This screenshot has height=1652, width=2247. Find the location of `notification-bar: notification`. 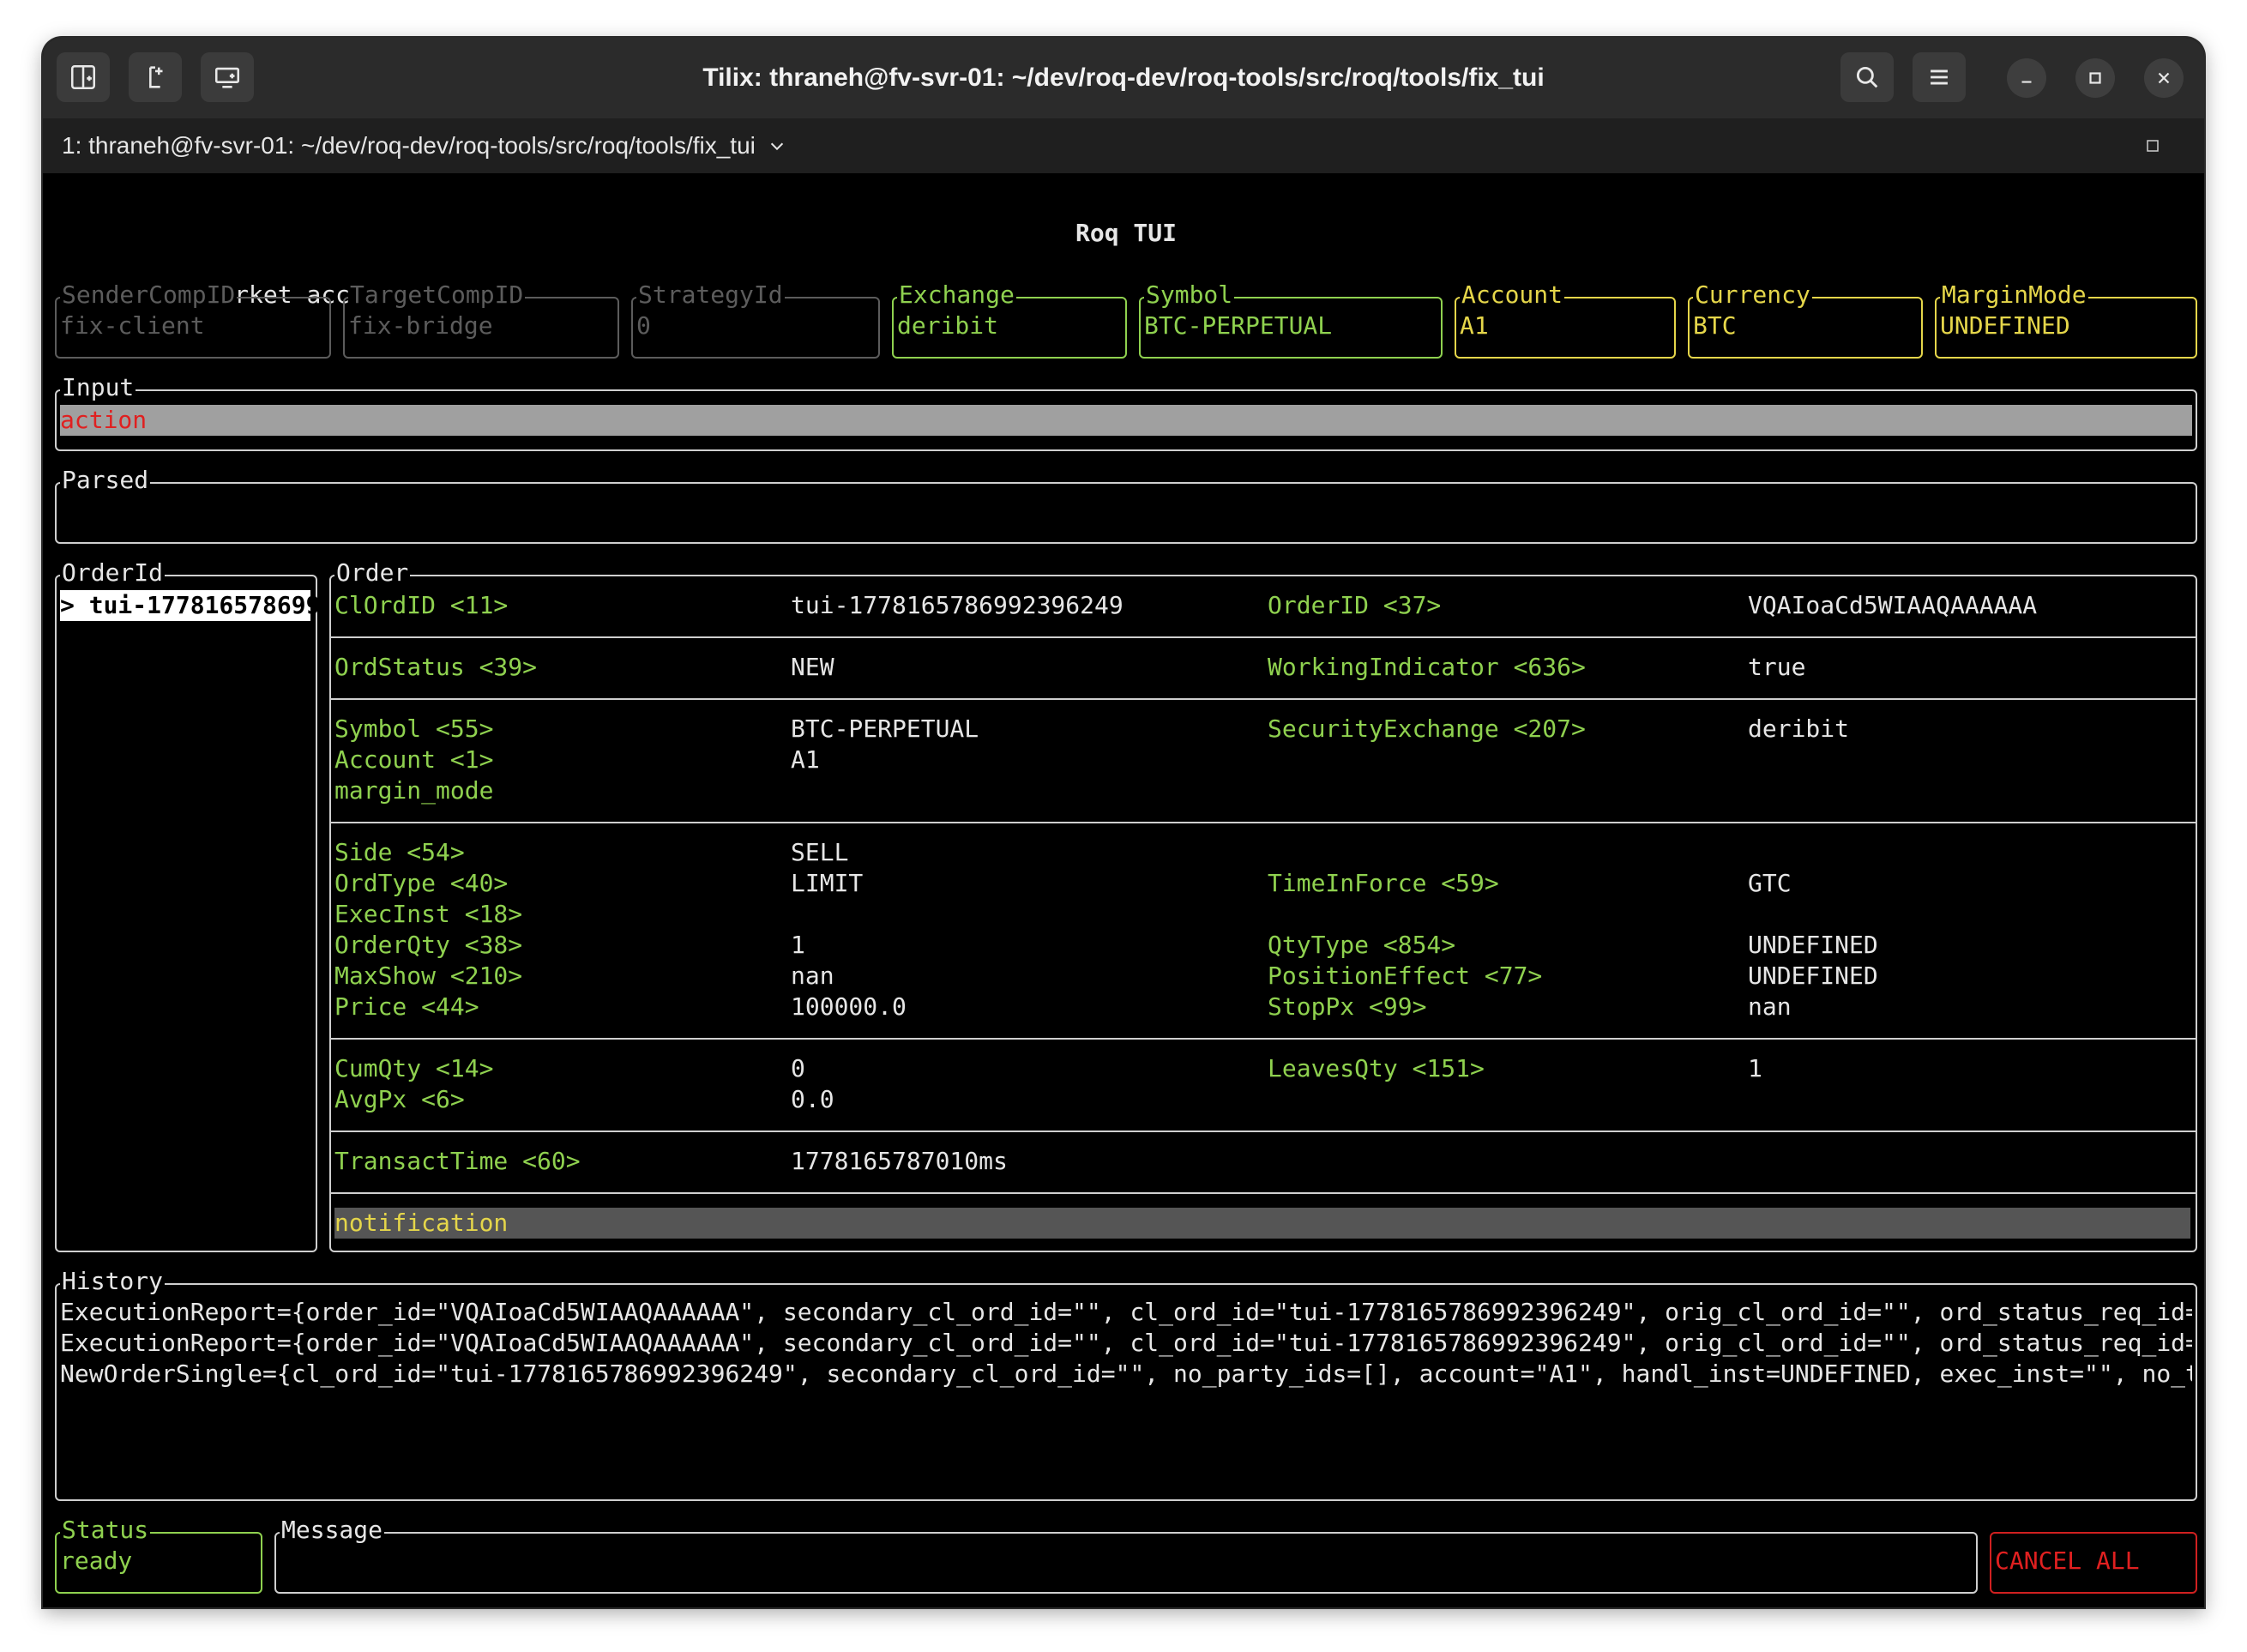

notification-bar: notification is located at coordinates (1262, 1223).